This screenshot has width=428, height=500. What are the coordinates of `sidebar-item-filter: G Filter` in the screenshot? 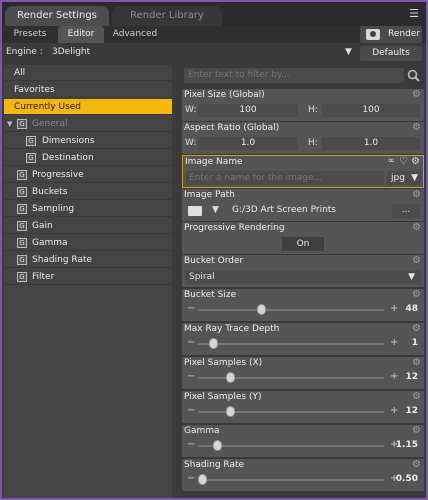 It's located at (88, 277).